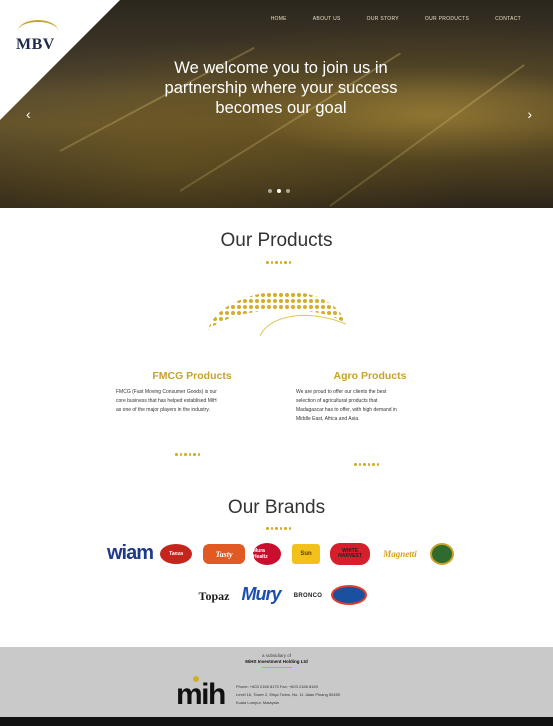 Image resolution: width=553 pixels, height=726 pixels. I want to click on footer-holding-name: MiHS Investment Holding Ltd, so click(276, 661).